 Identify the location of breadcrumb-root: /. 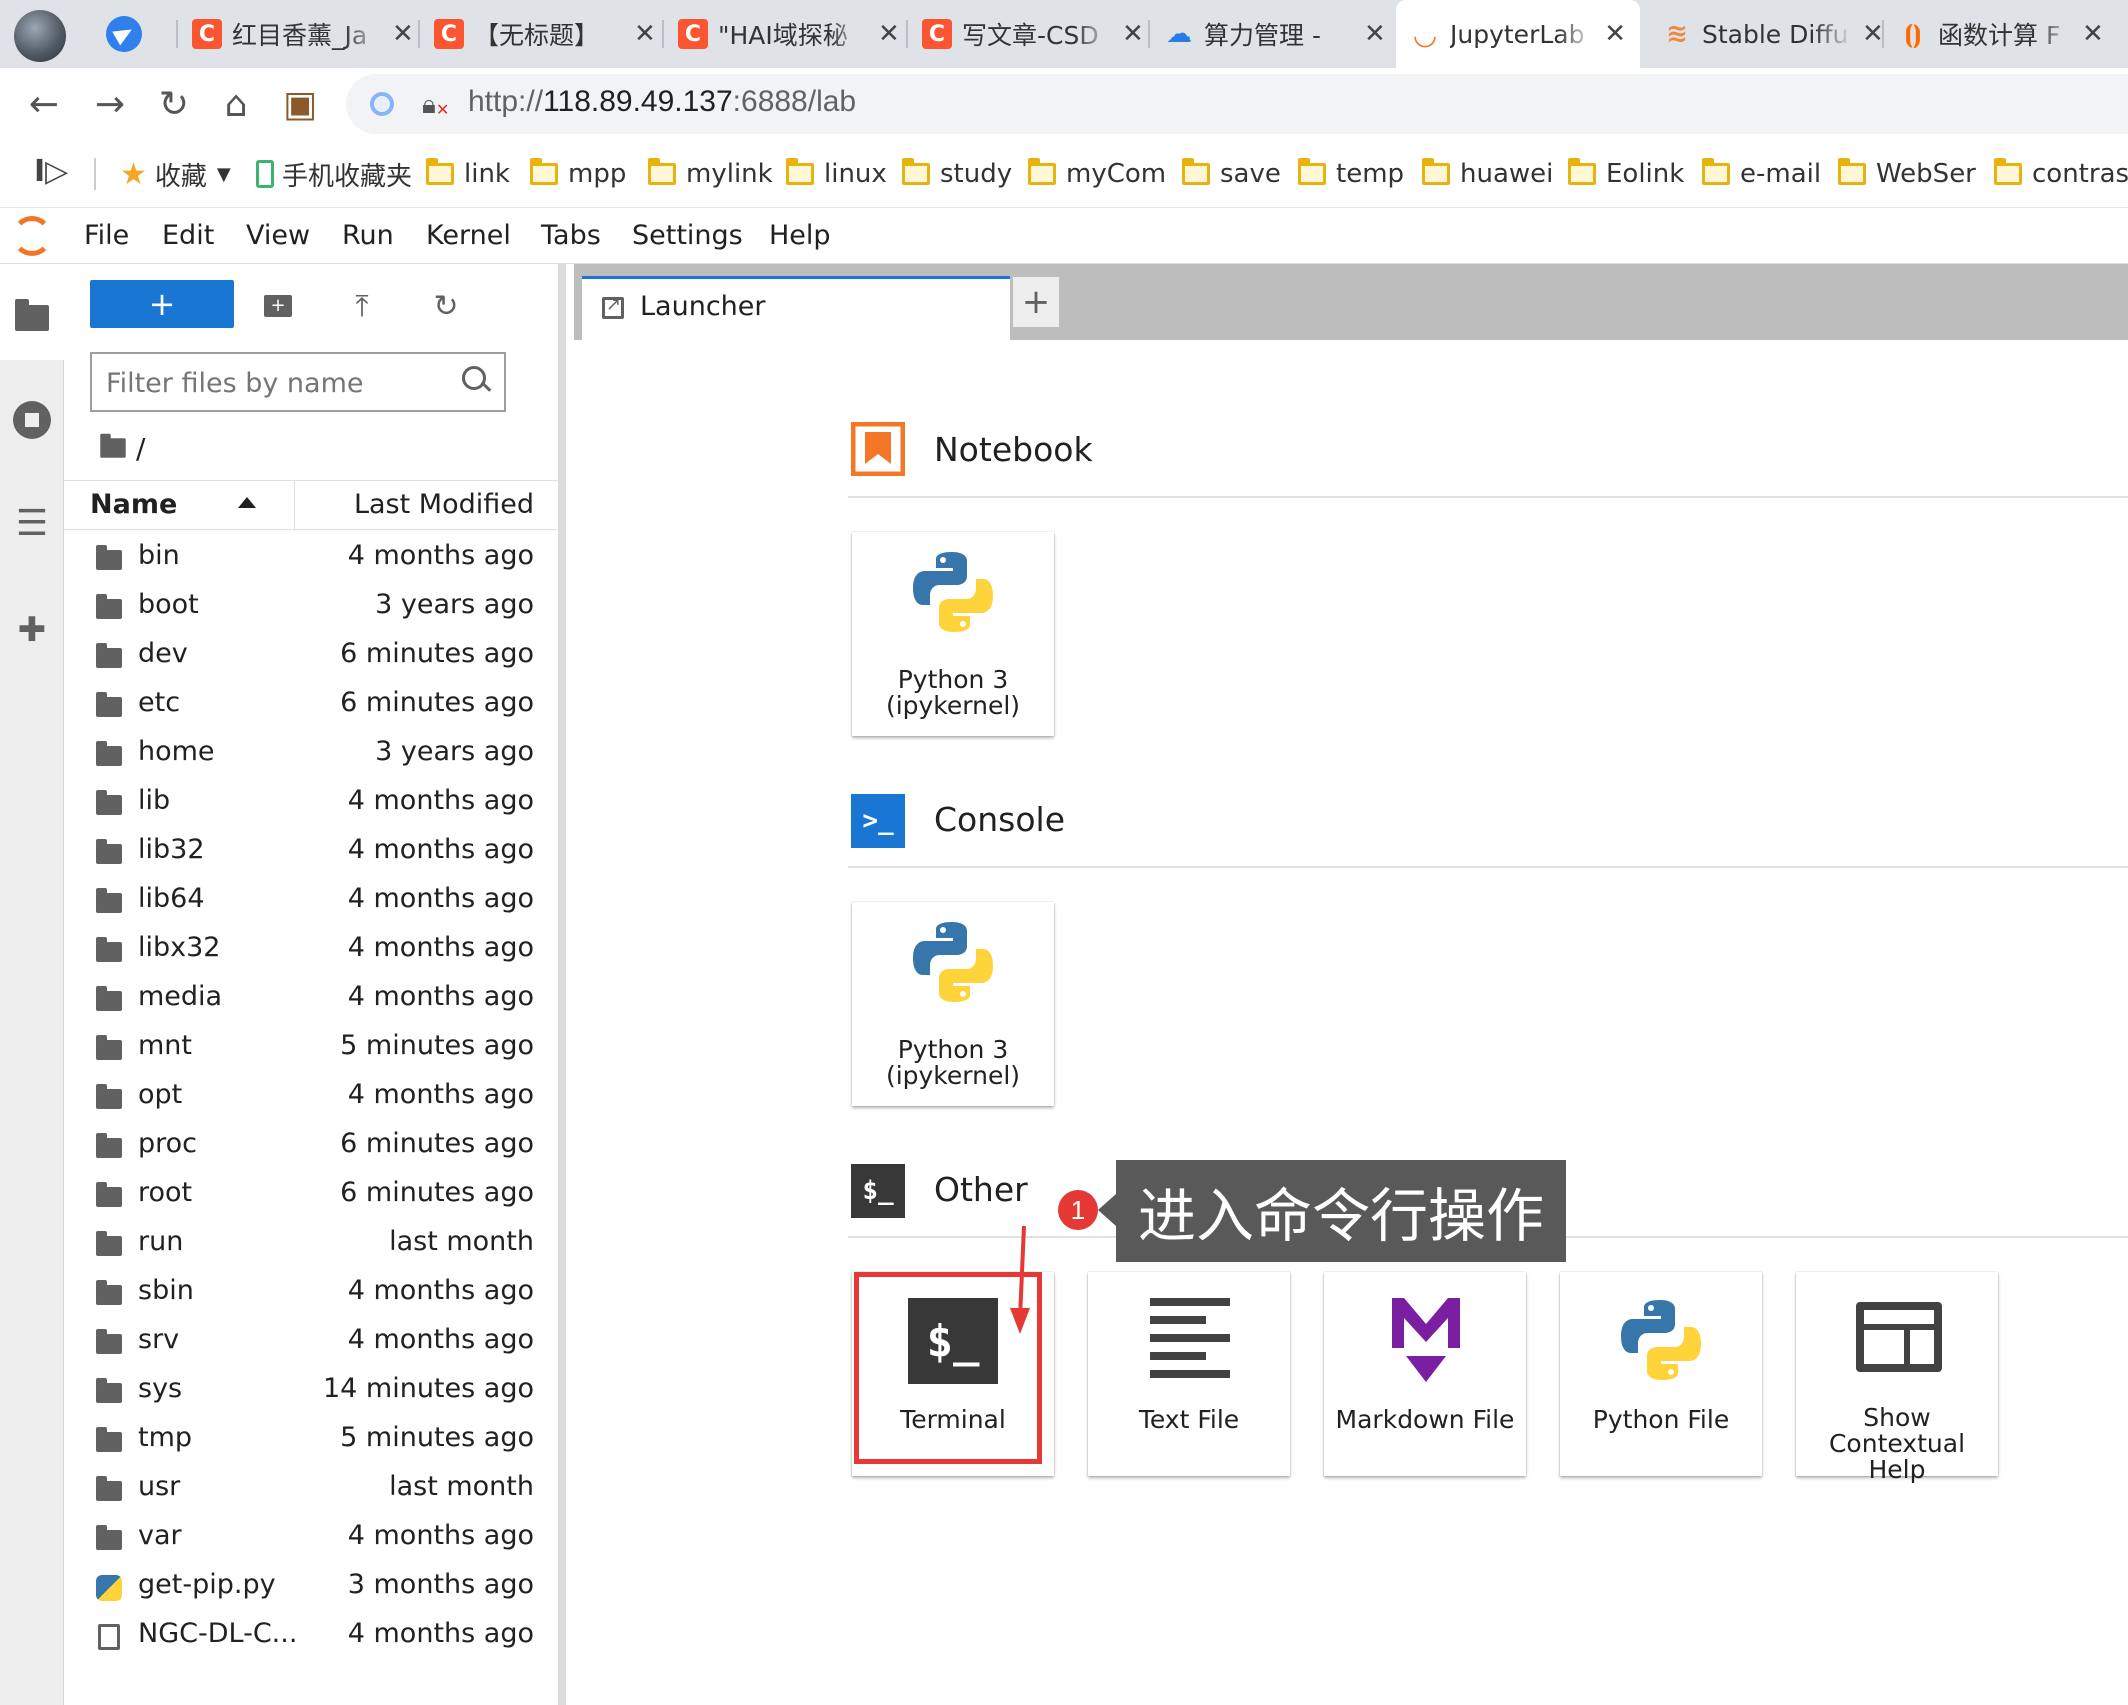
(140, 448).